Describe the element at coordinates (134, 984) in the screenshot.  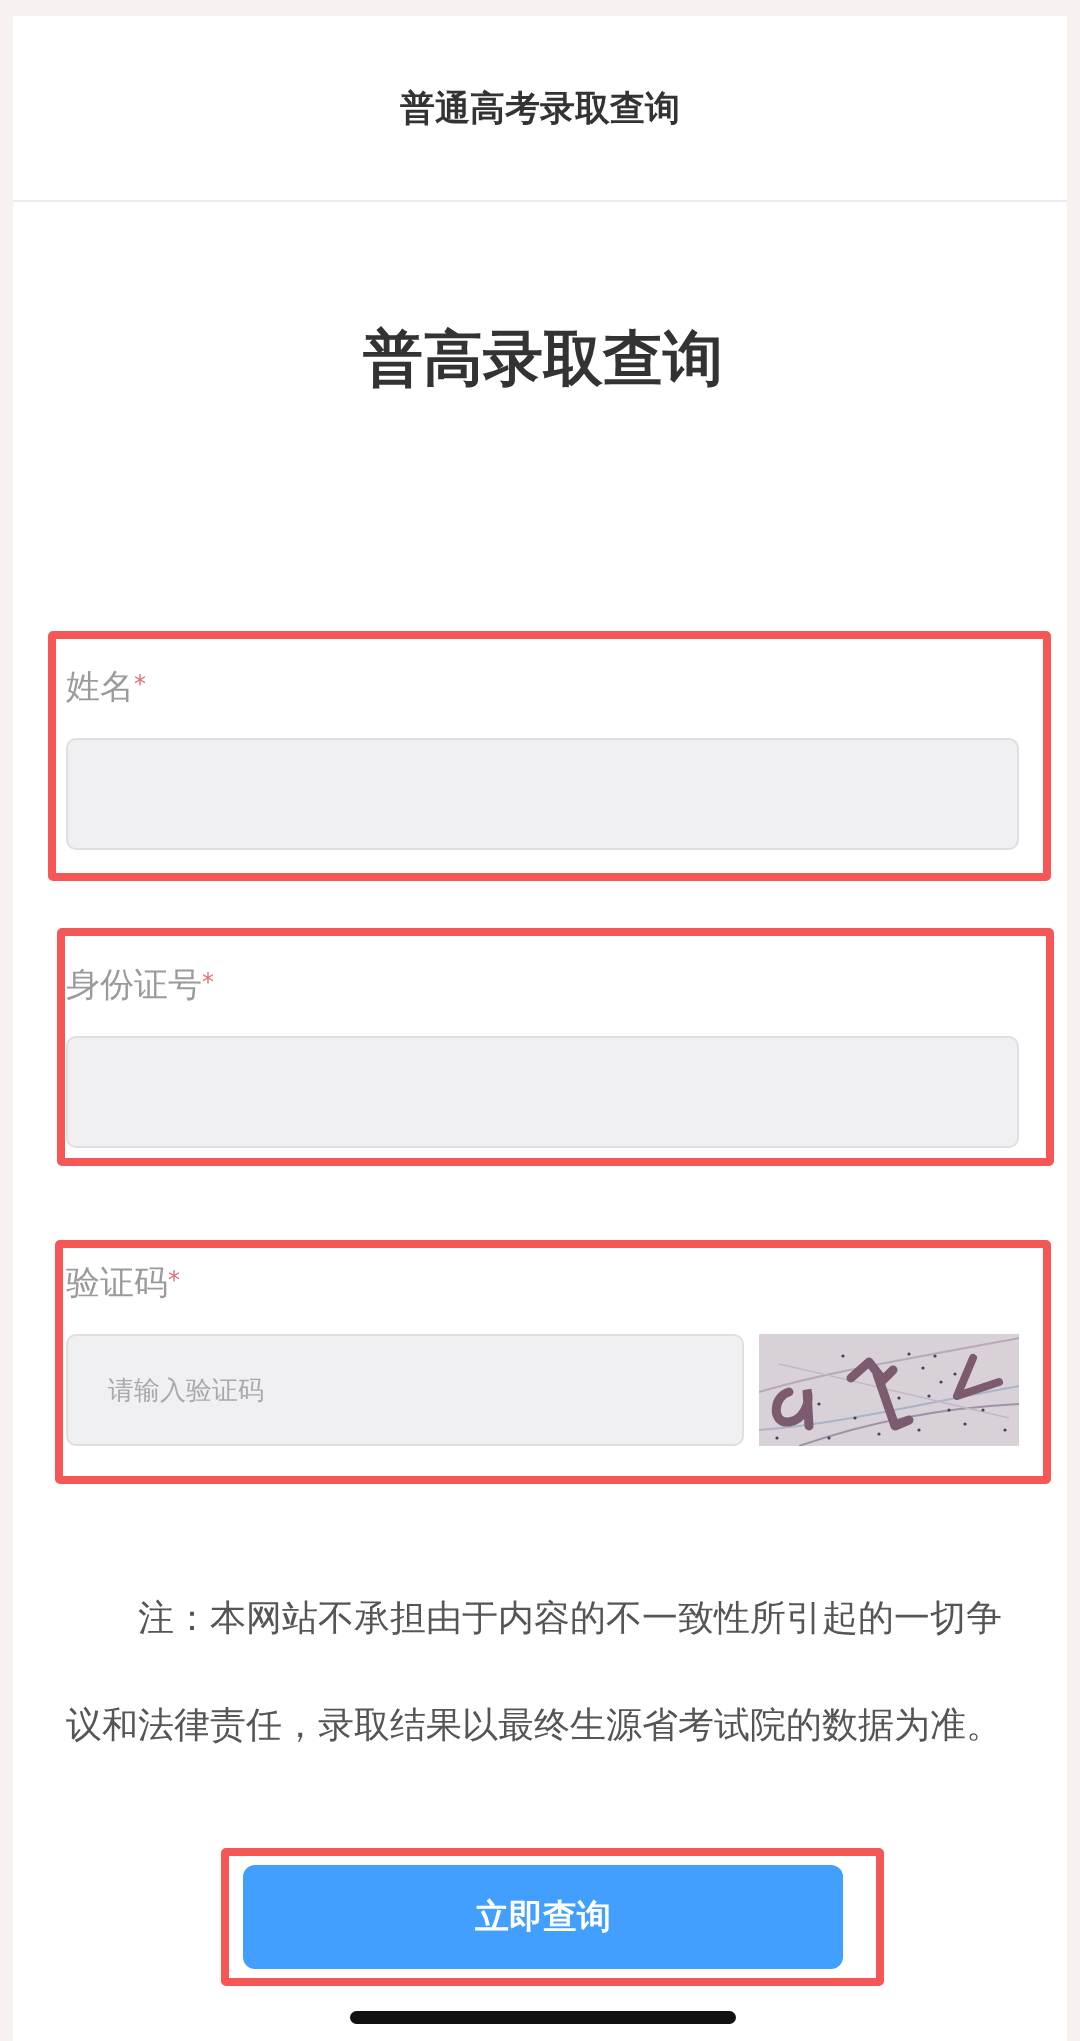
I see `field-label: 身份证号` at that location.